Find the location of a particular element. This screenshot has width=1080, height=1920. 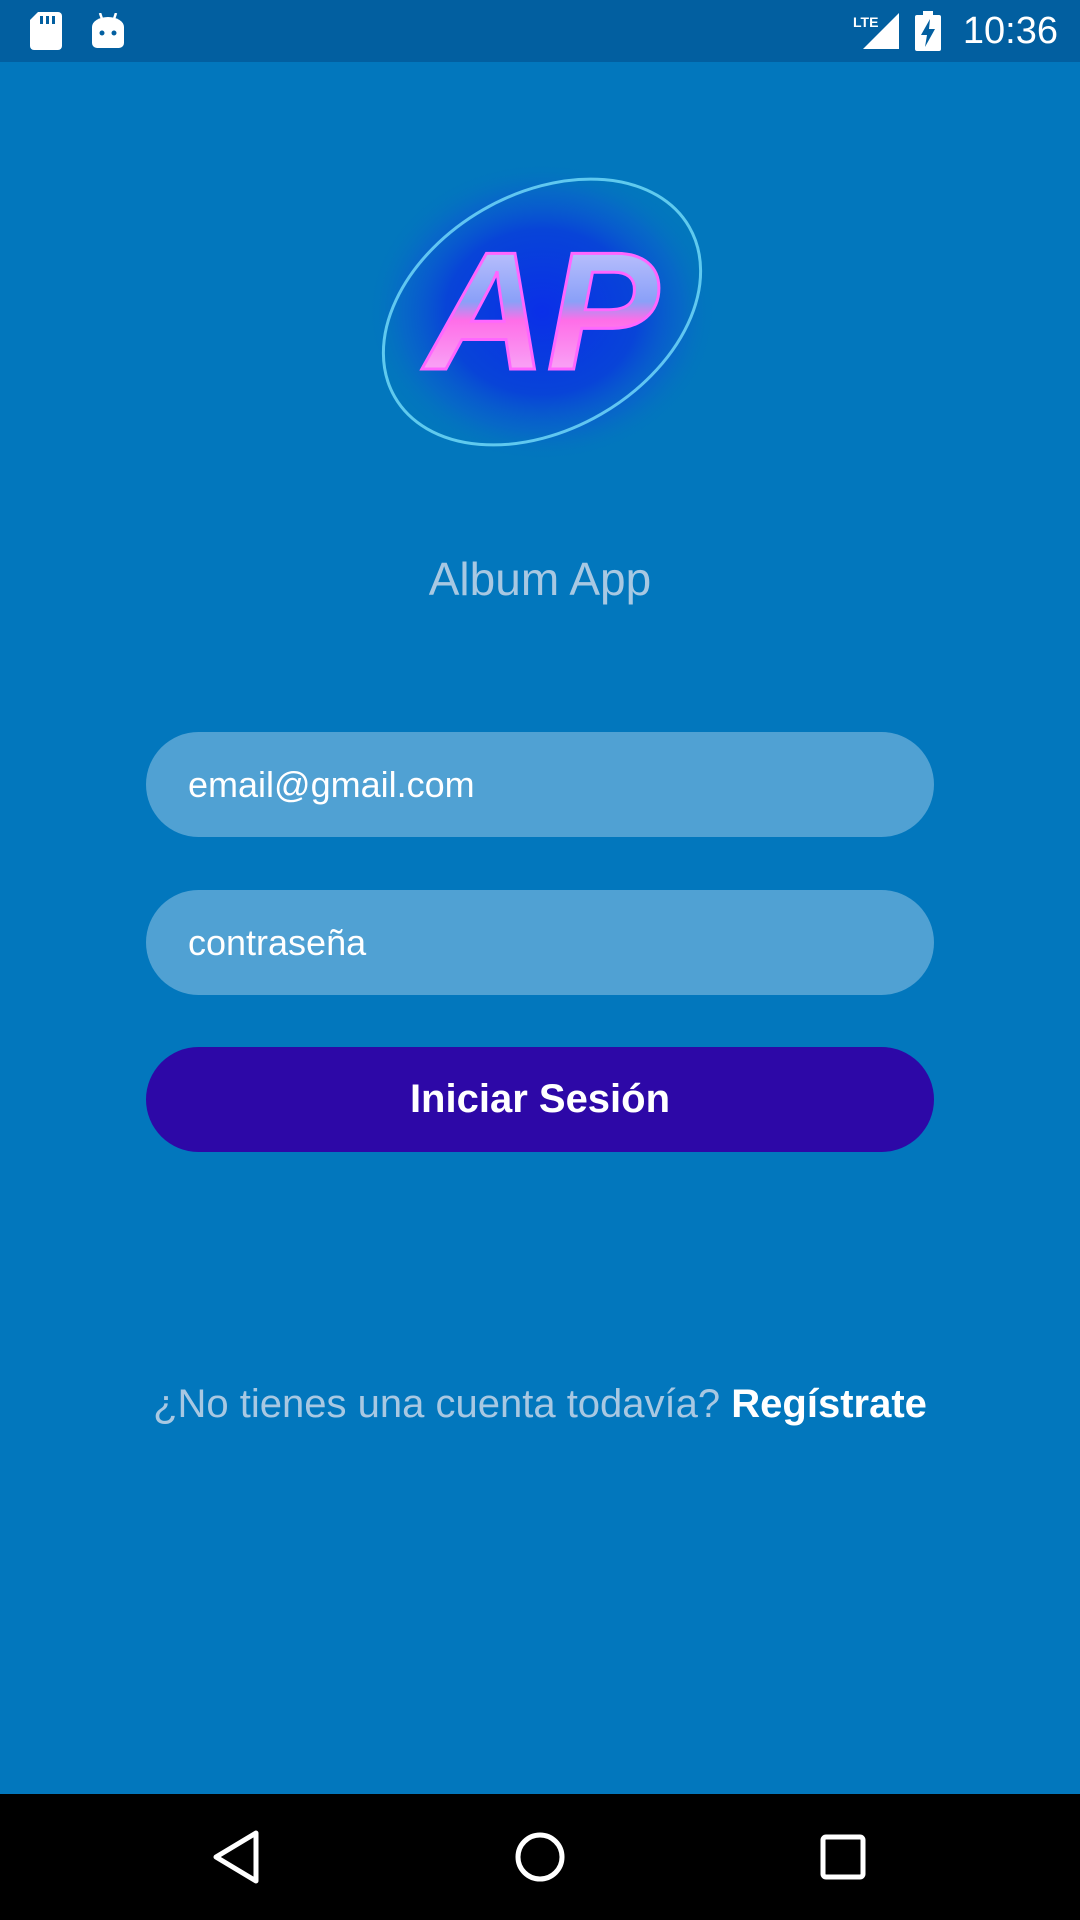

login-button: Iniciar Sesión is located at coordinates (540, 1099).